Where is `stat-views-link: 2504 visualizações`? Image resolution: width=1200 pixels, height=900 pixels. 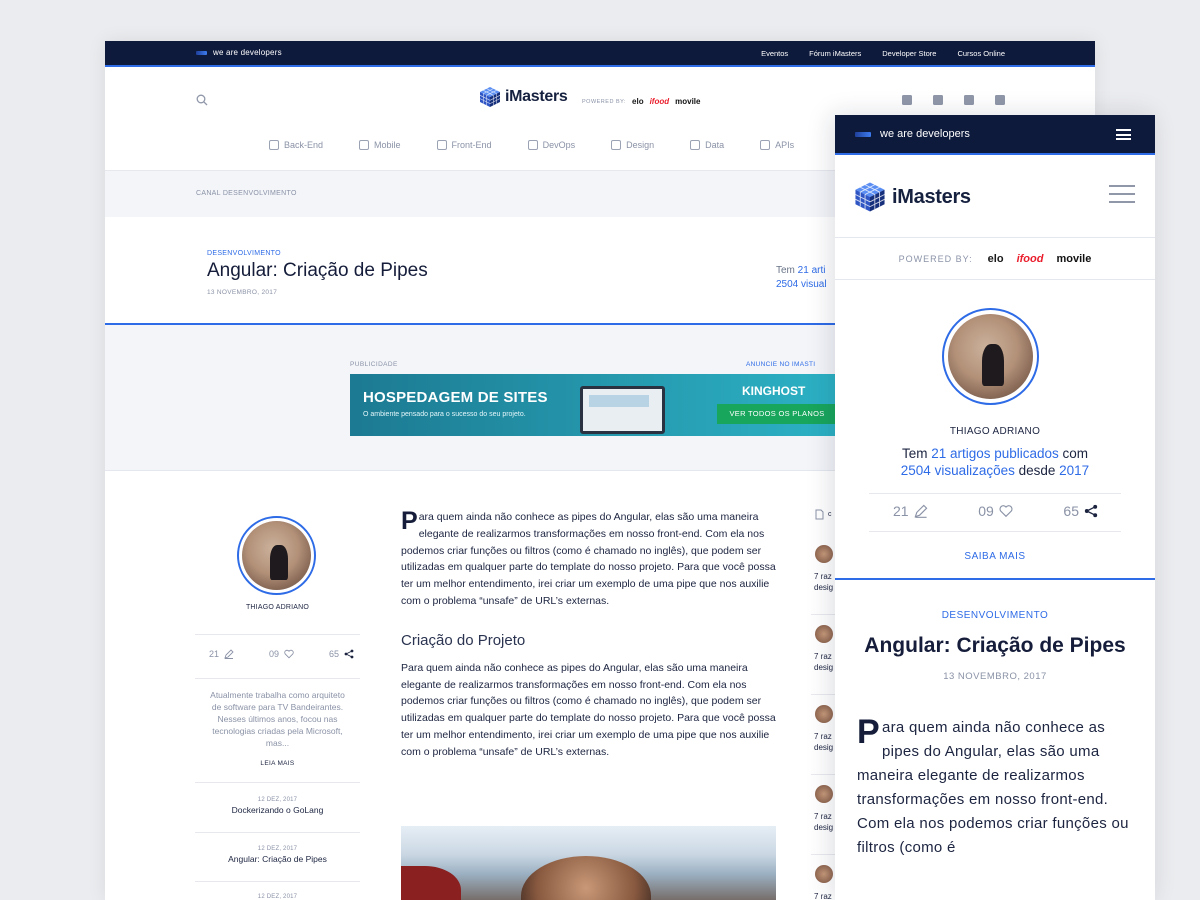 stat-views-link: 2504 visualizações is located at coordinates (958, 470).